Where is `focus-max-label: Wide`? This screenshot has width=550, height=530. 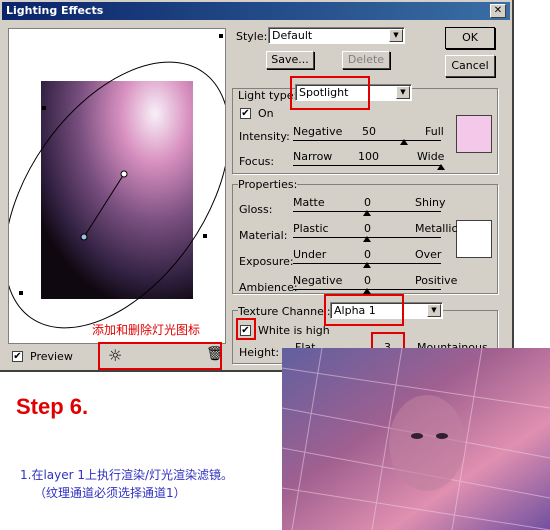 focus-max-label: Wide is located at coordinates (431, 156).